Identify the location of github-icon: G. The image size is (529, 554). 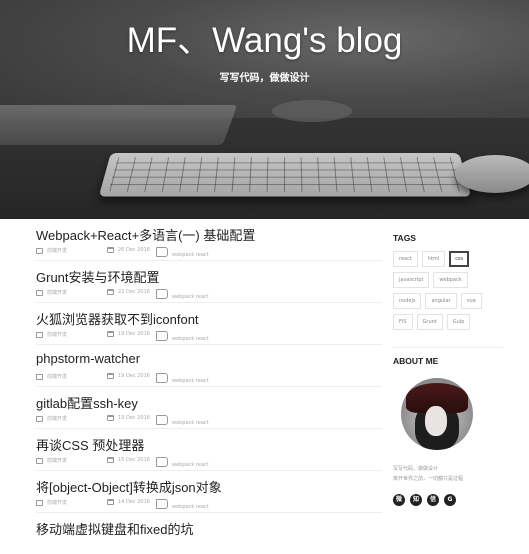
(450, 500).